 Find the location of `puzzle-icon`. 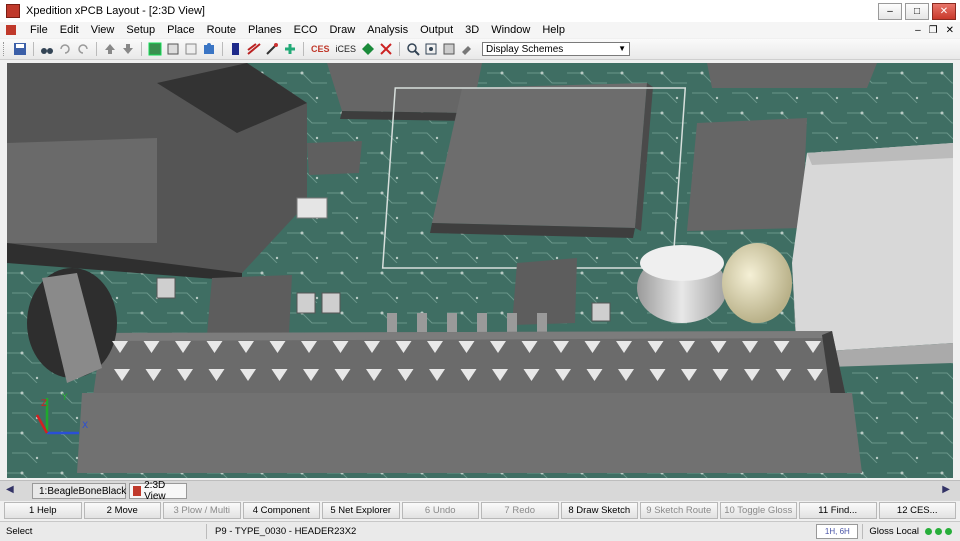

puzzle-icon is located at coordinates (209, 49).